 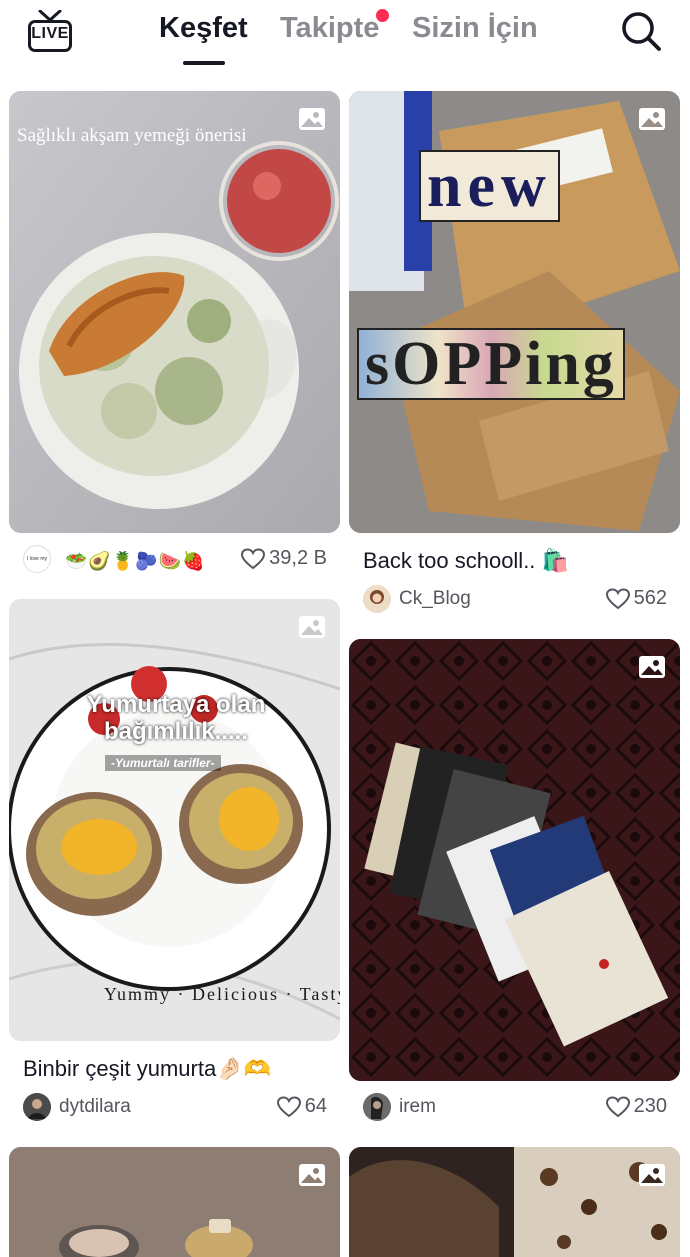 I want to click on collage-word-shopping: sOPPing, so click(x=491, y=364).